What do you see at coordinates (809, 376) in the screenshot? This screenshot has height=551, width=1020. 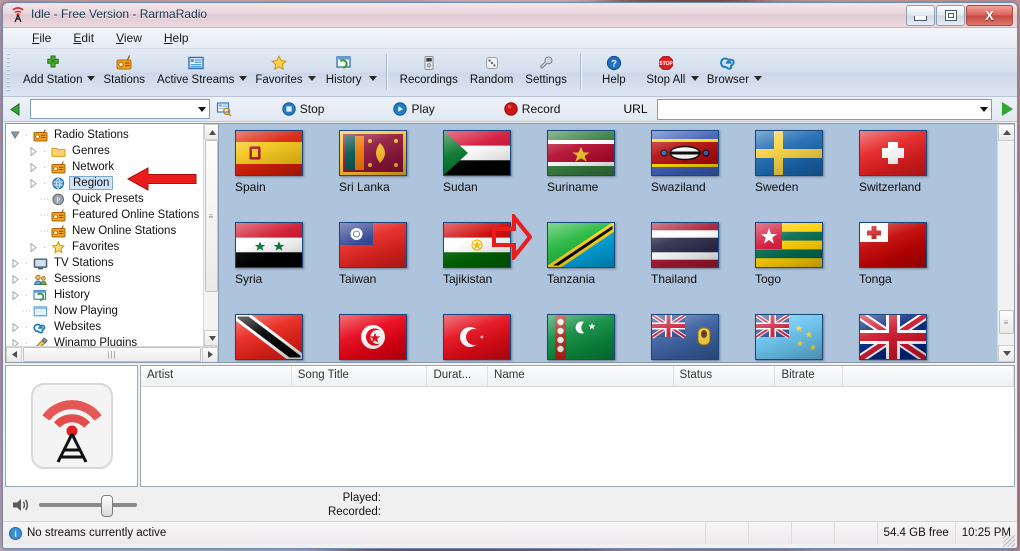 I see `playlist-column-header: Bitrate` at bounding box center [809, 376].